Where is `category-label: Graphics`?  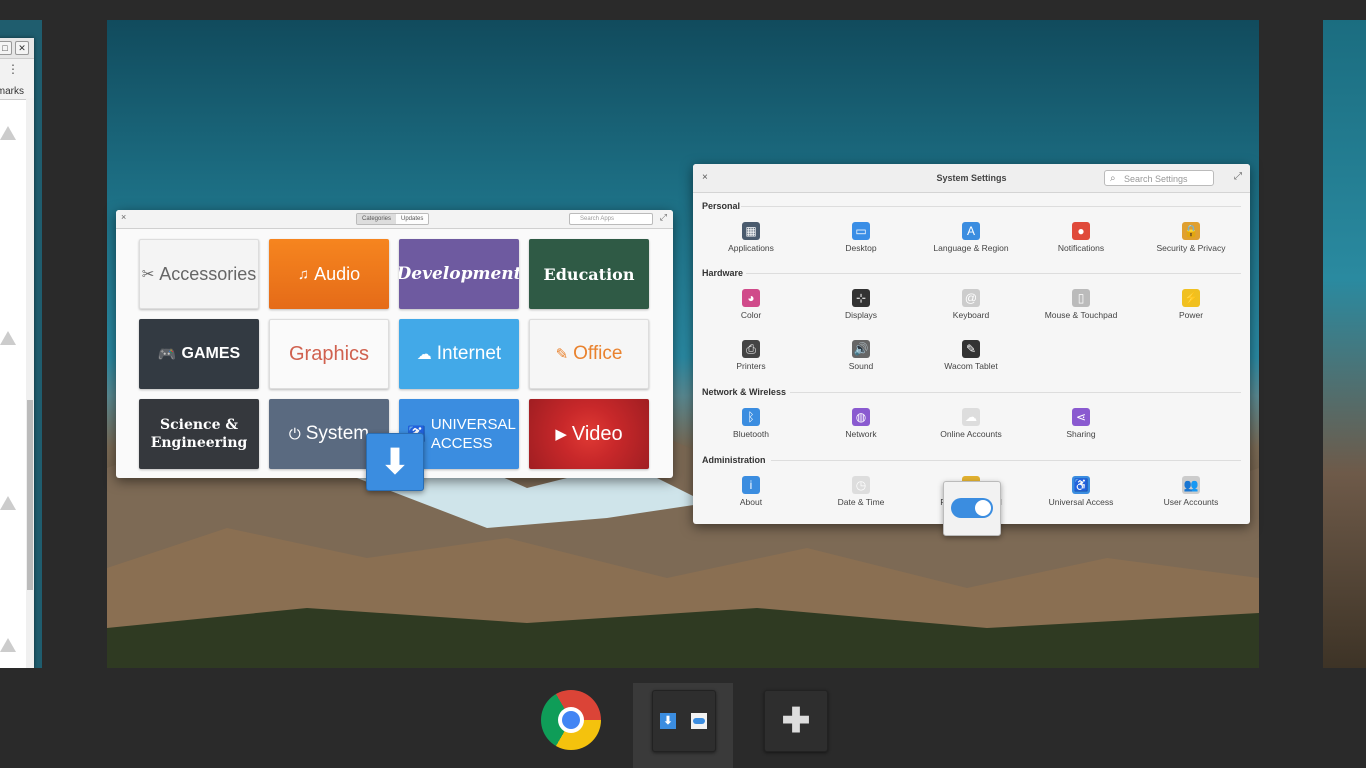 category-label: Graphics is located at coordinates (329, 353).